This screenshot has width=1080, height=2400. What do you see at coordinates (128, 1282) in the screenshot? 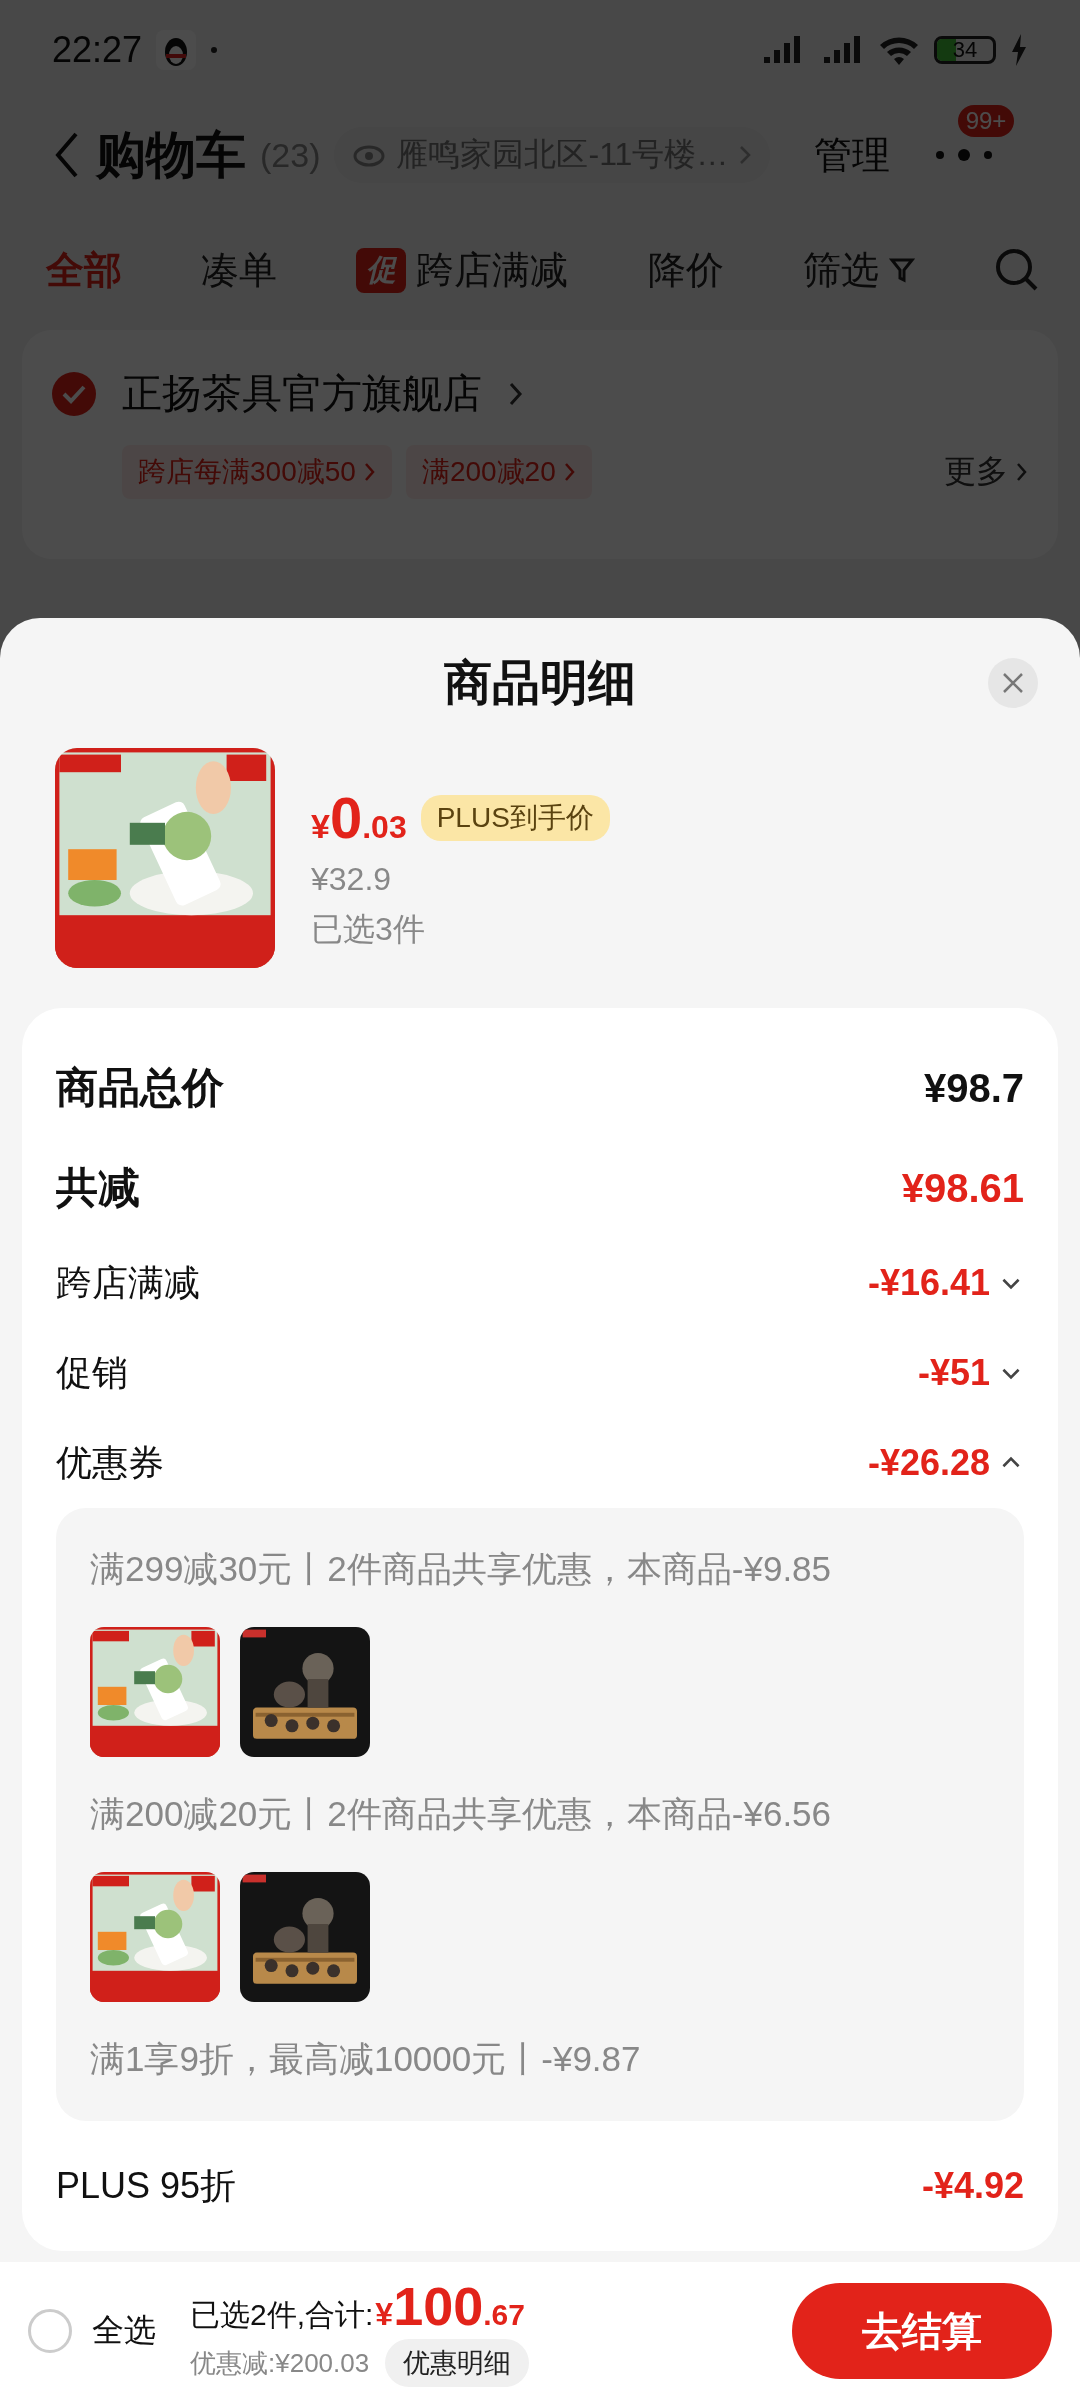
I see `breakdown-label: 跨店满减` at bounding box center [128, 1282].